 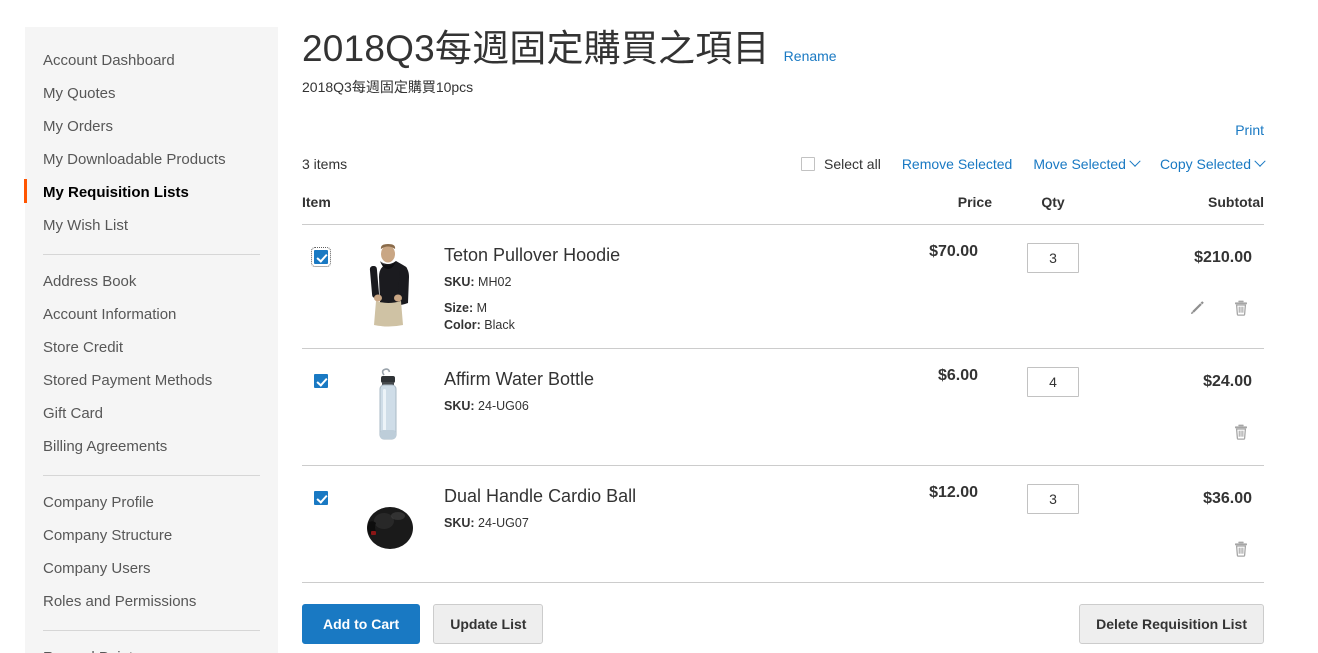 I want to click on update-list-button: Update List, so click(x=488, y=624).